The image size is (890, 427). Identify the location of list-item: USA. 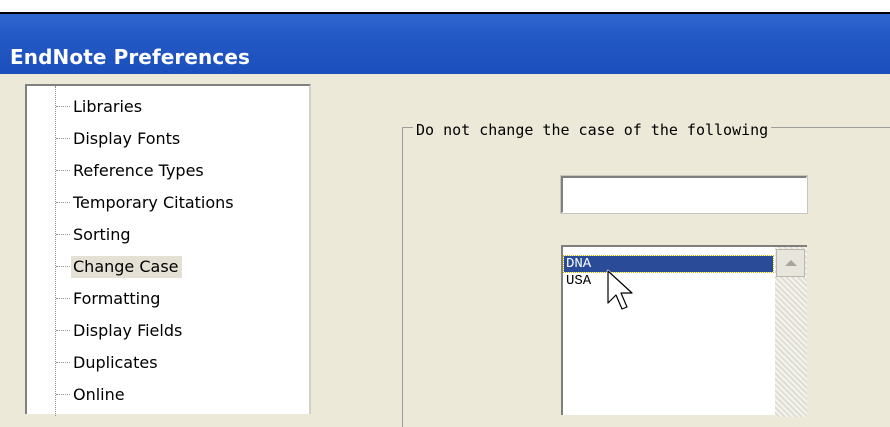
(668, 281).